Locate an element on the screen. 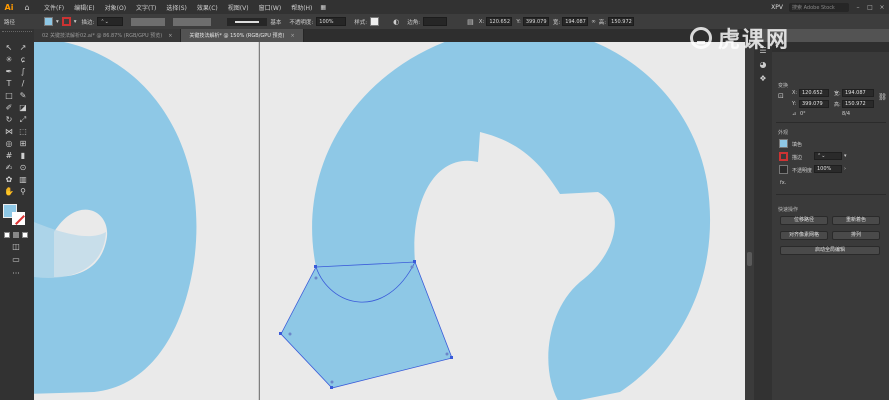 This screenshot has height=400, width=889. stock-search-input: 搜索 Adobe Stock is located at coordinates (819, 7).